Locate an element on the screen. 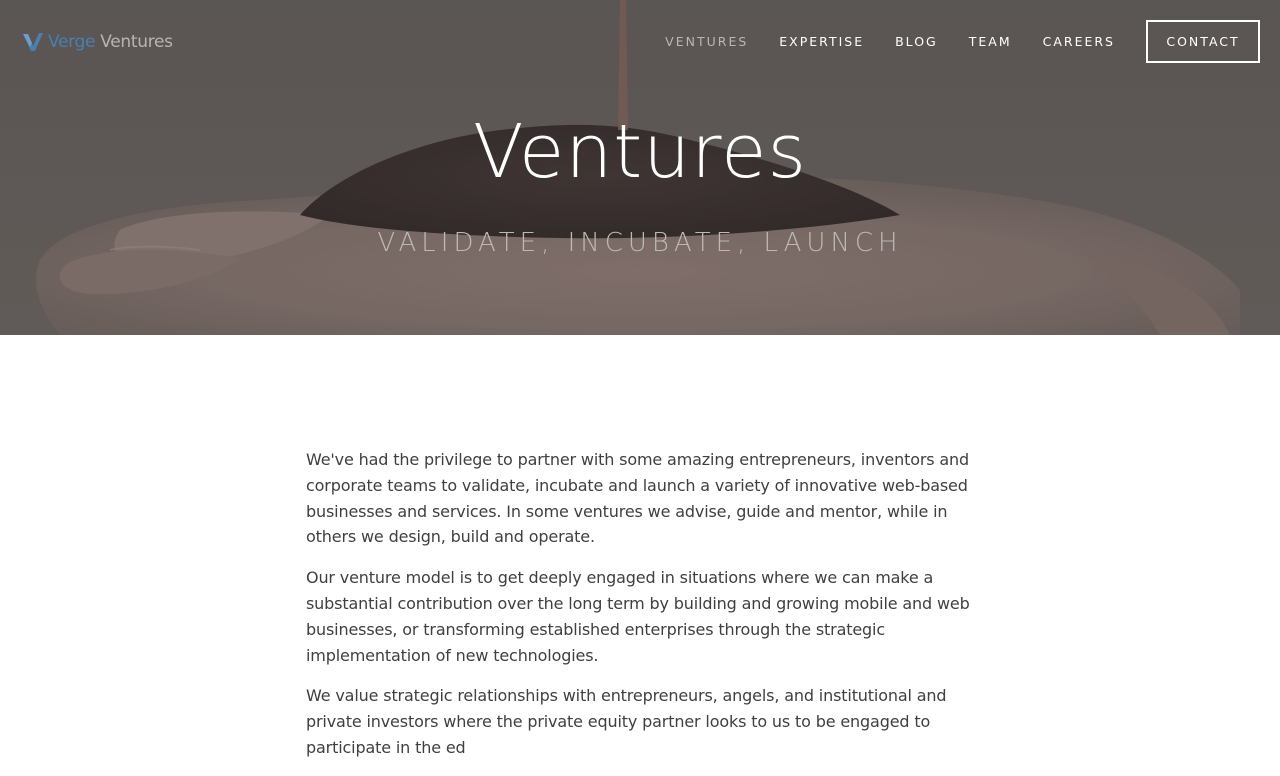  nav-item-expertise: EXPERTISE is located at coordinates (821, 41).